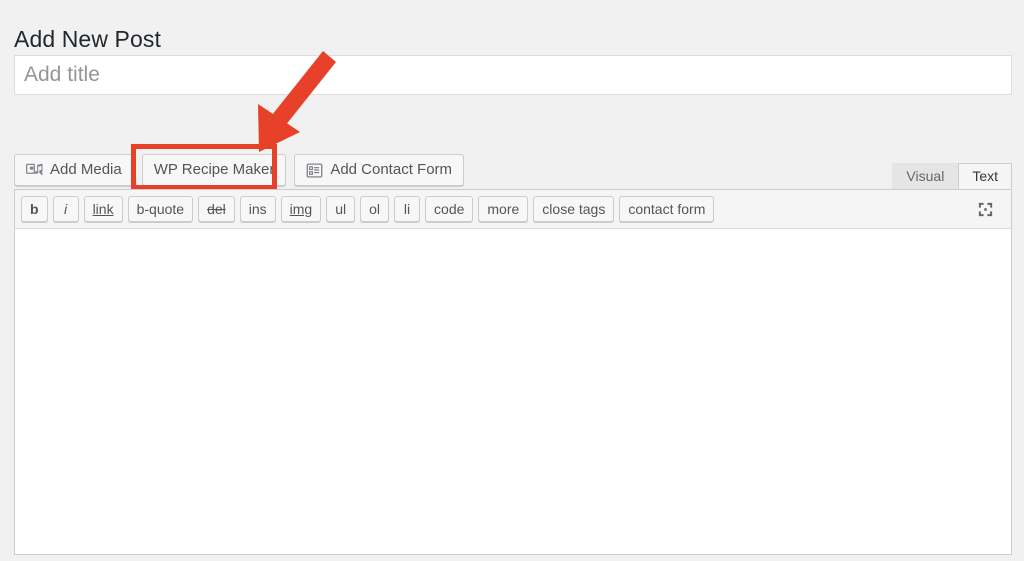 The width and height of the screenshot is (1024, 561). Describe the element at coordinates (985, 176) in the screenshot. I see `tab-text: Text` at that location.